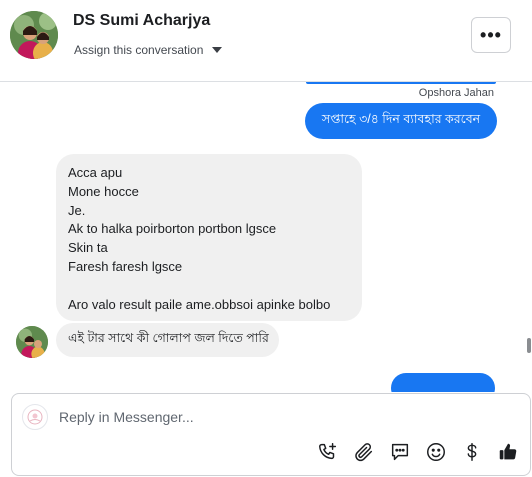 The image size is (532, 477). Describe the element at coordinates (172, 229) in the screenshot. I see `message-line: Ak to halka poirborton portbon lgsce` at that location.